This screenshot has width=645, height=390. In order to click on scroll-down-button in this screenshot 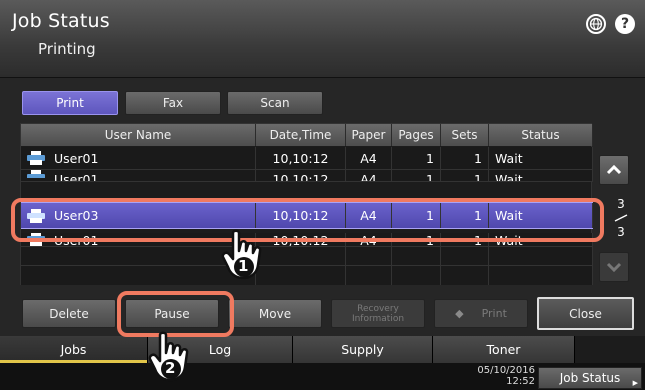, I will do `click(614, 267)`.